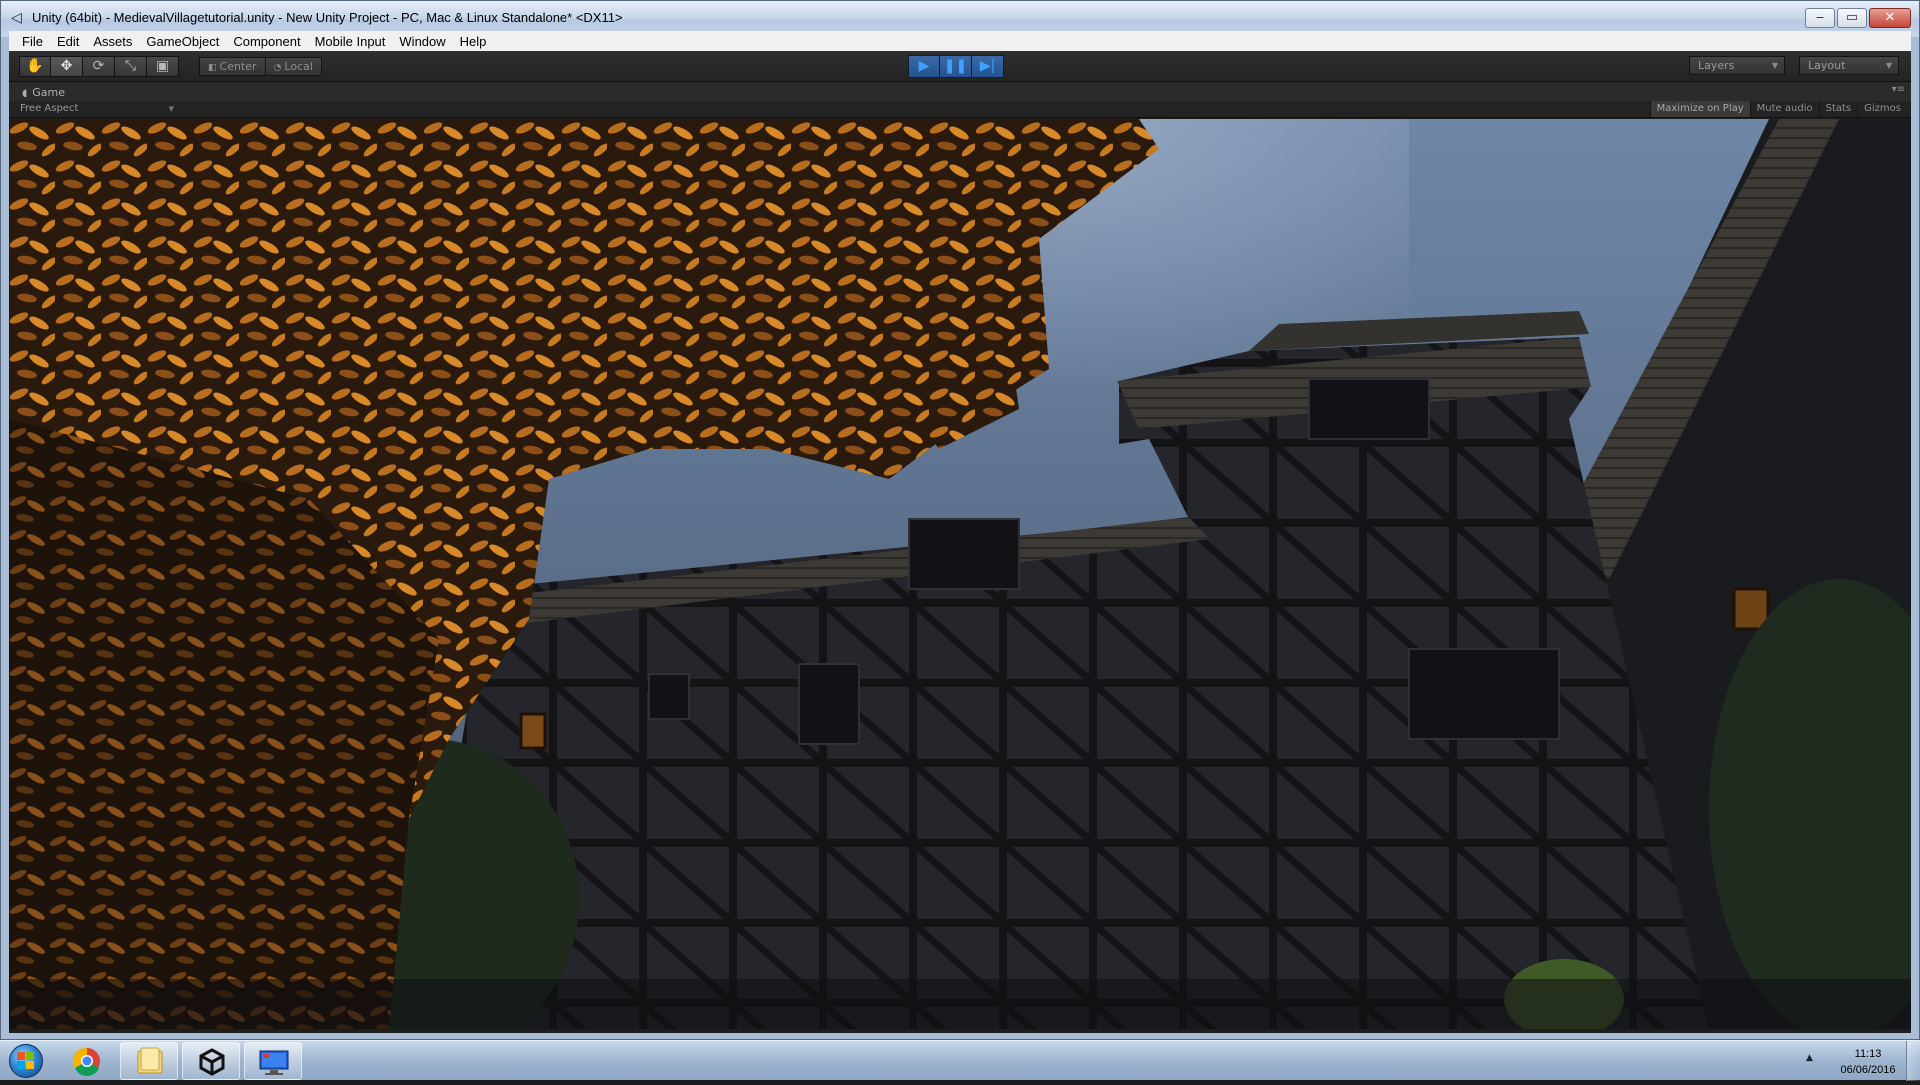 This screenshot has height=1085, width=1920. What do you see at coordinates (1868, 1062) in the screenshot?
I see `system-clock: 11:13 06/06/2016` at bounding box center [1868, 1062].